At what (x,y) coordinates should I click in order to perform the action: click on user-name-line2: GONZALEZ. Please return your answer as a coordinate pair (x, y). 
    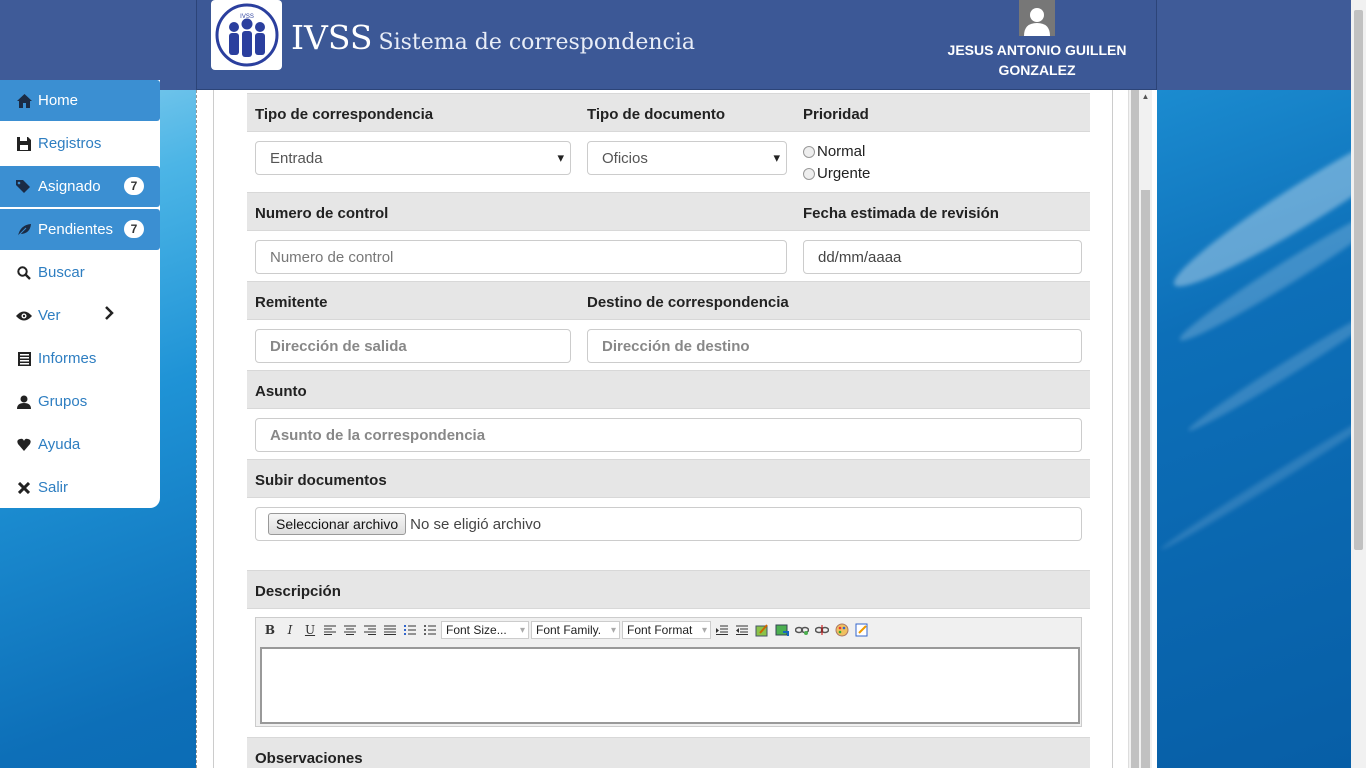
    Looking at the image, I should click on (1037, 70).